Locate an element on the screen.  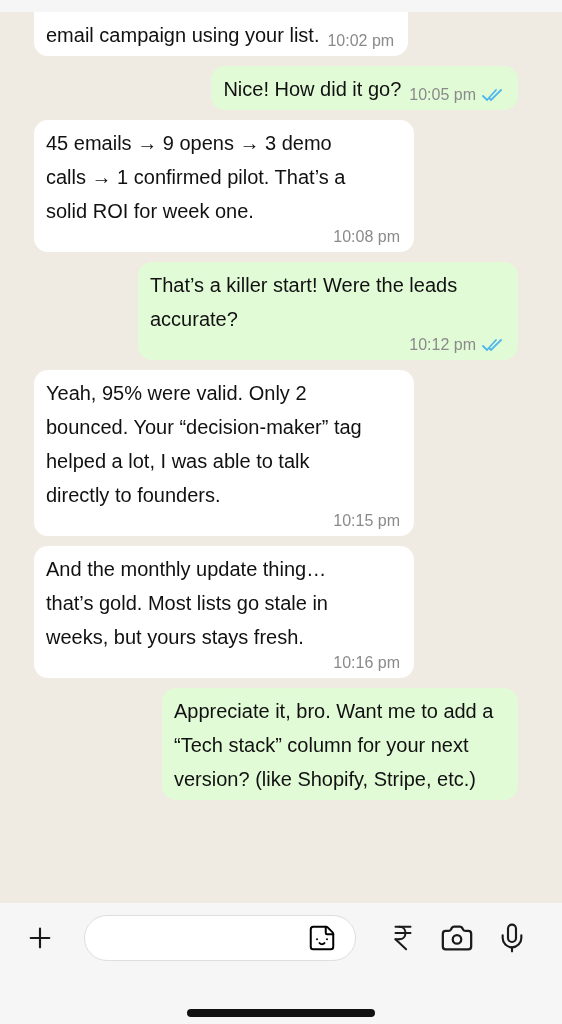
message-text: email campaign using your list. is located at coordinates (183, 35).